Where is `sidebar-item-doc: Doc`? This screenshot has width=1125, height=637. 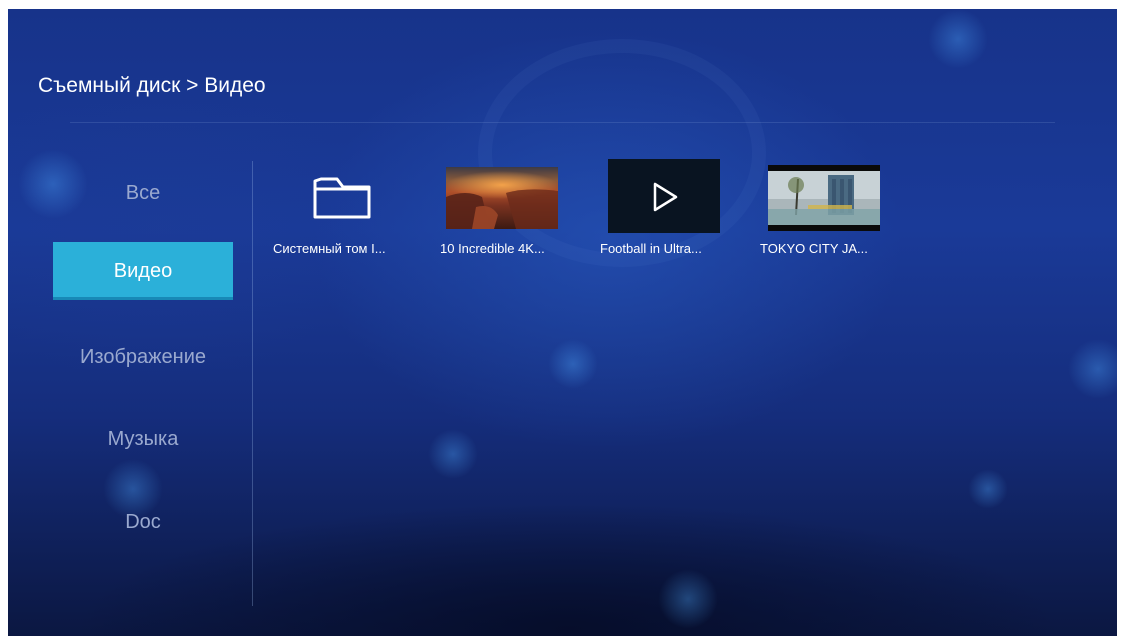 sidebar-item-doc: Doc is located at coordinates (143, 522).